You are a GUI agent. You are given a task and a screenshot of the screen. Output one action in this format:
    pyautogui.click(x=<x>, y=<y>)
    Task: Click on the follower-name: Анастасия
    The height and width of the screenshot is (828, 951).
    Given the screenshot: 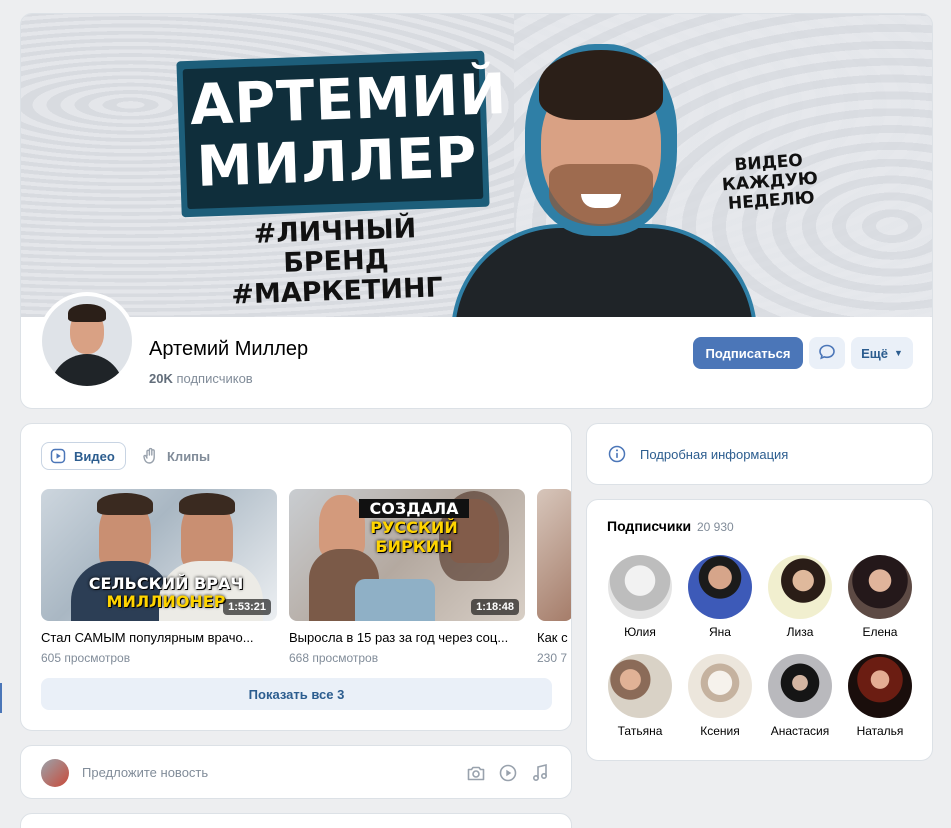 What is the action you would take?
    pyautogui.click(x=800, y=731)
    